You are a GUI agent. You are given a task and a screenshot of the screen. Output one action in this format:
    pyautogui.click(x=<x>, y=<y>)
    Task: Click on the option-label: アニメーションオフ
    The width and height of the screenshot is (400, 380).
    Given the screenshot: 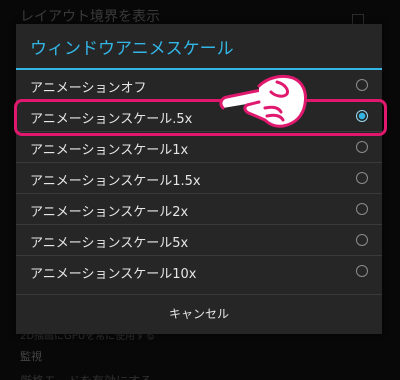 What is the action you would take?
    pyautogui.click(x=88, y=88)
    